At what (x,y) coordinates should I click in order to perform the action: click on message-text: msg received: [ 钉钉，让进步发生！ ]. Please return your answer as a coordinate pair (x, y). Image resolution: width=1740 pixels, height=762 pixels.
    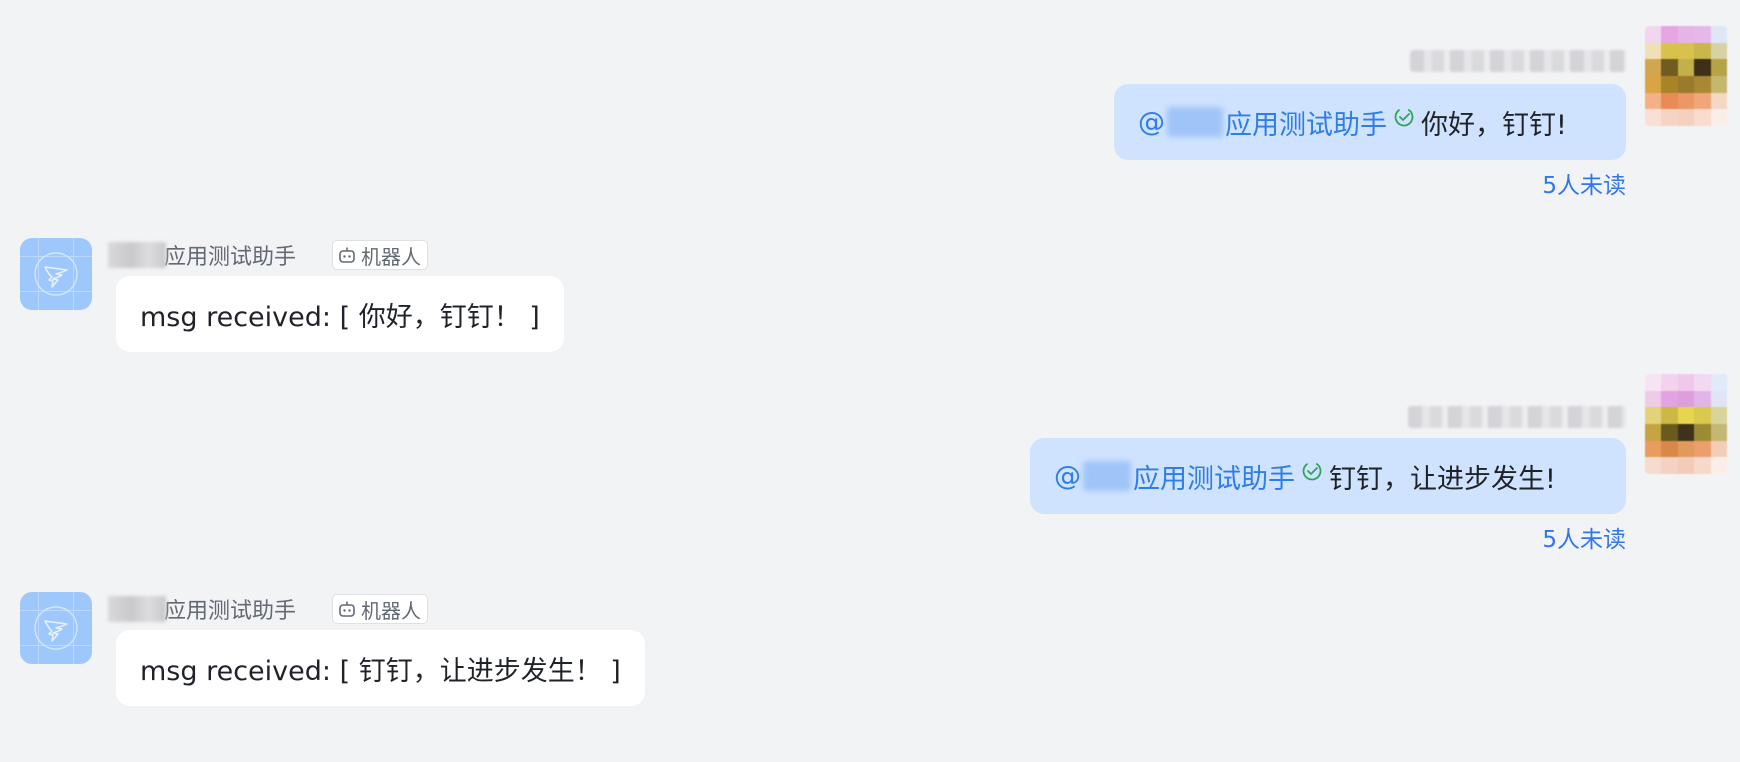
    Looking at the image, I should click on (380, 671).